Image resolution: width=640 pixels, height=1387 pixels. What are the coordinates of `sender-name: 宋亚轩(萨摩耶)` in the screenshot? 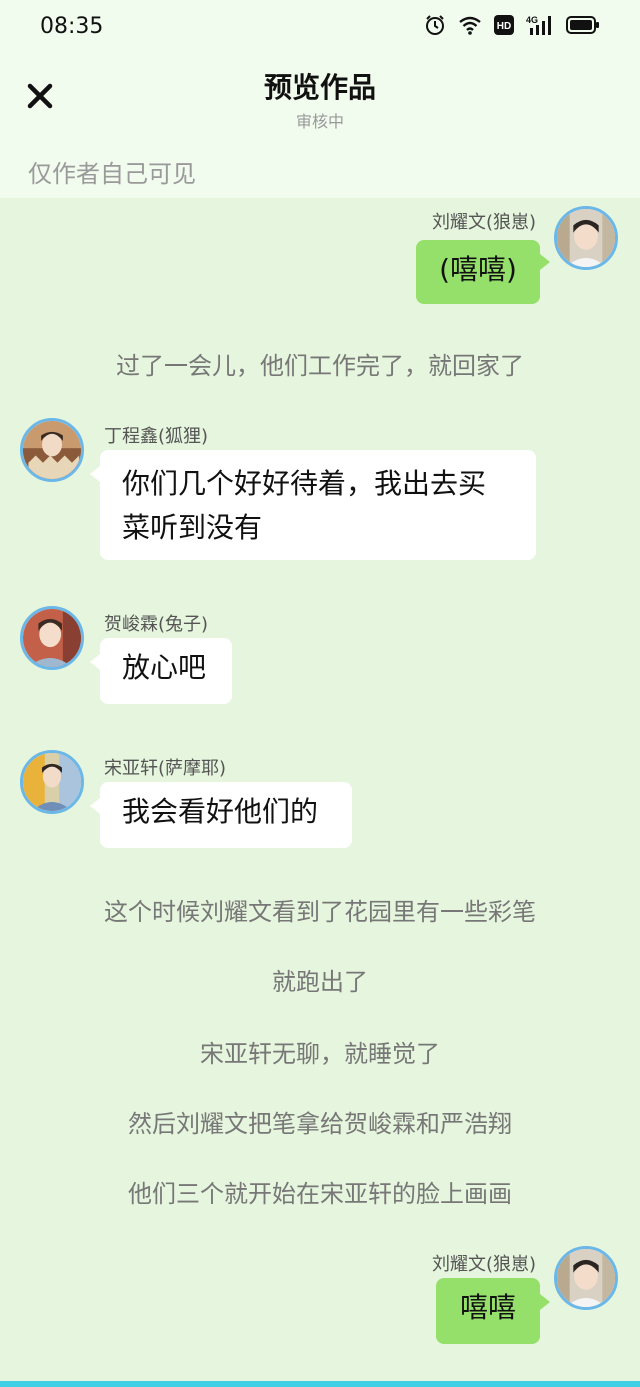 It's located at (165, 768).